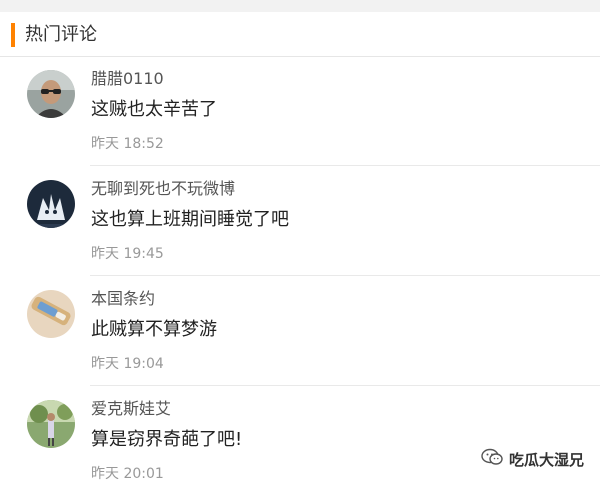 The width and height of the screenshot is (600, 486). I want to click on watermark-text: 吃瓜大湿兄, so click(546, 459).